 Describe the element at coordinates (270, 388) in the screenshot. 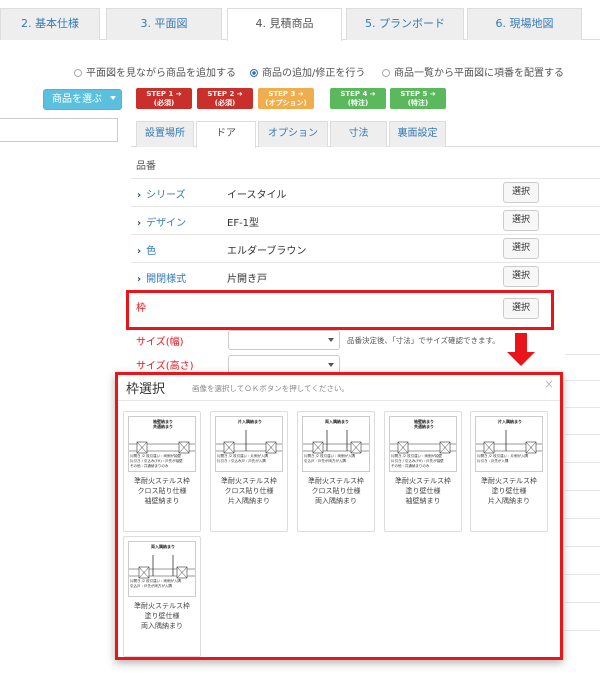

I see `modal-subtitle: 画像を選択してＯＫボタンを押してください。` at that location.